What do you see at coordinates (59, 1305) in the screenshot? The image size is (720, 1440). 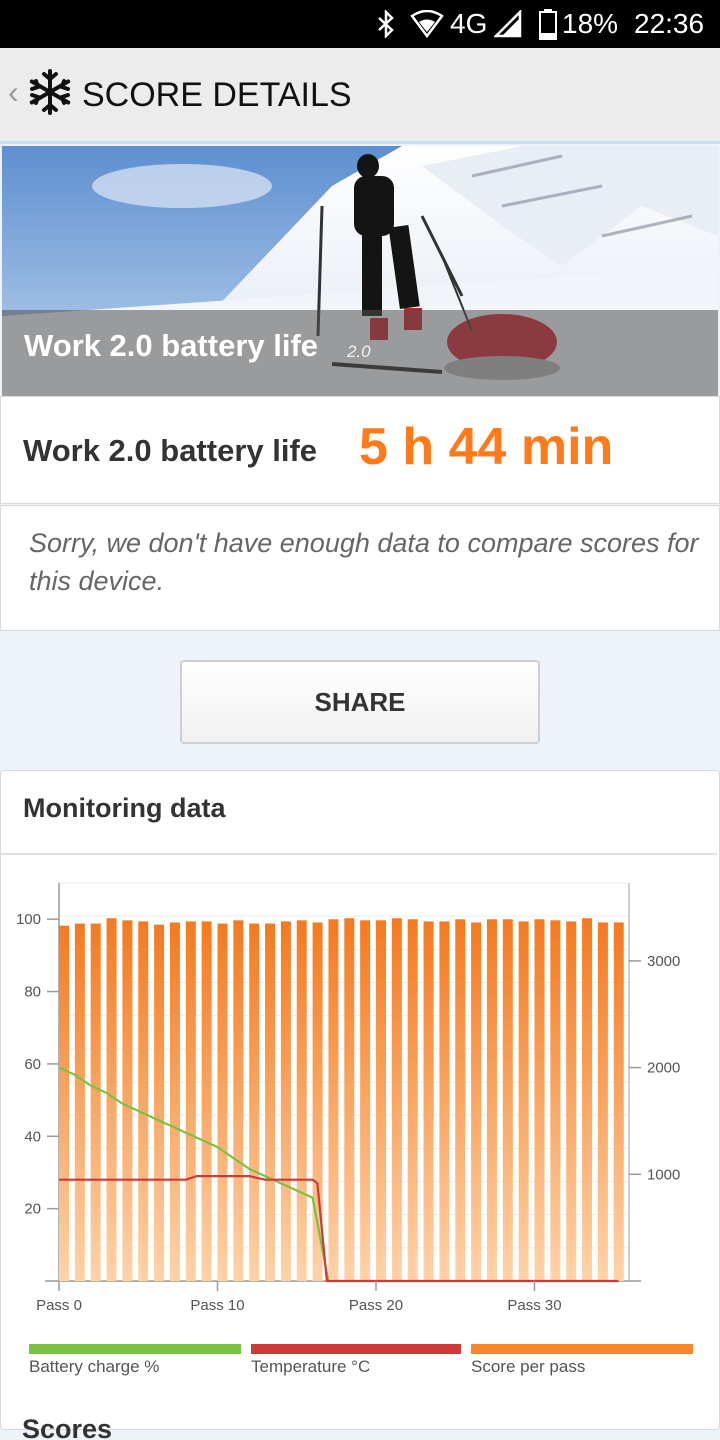 I see `x-tick-label: Pass 0` at bounding box center [59, 1305].